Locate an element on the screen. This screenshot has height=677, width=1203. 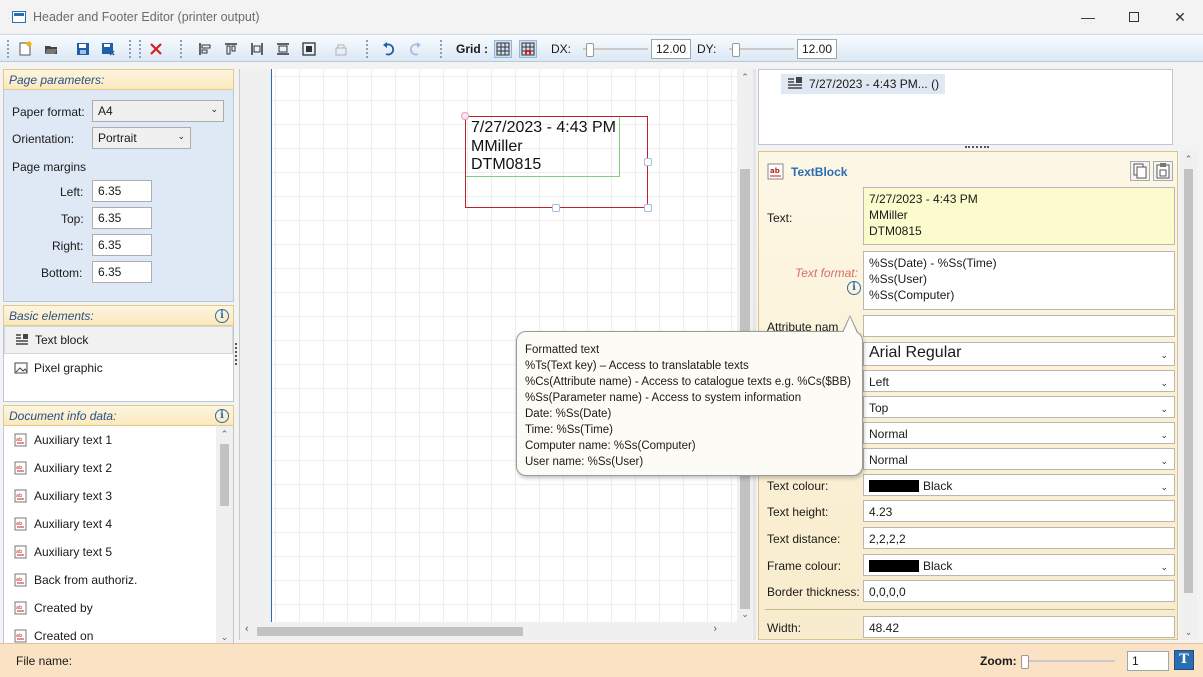
text-field: 7/27/2023 - 4:43 PM MMiller DTM0815 is located at coordinates (1019, 216).